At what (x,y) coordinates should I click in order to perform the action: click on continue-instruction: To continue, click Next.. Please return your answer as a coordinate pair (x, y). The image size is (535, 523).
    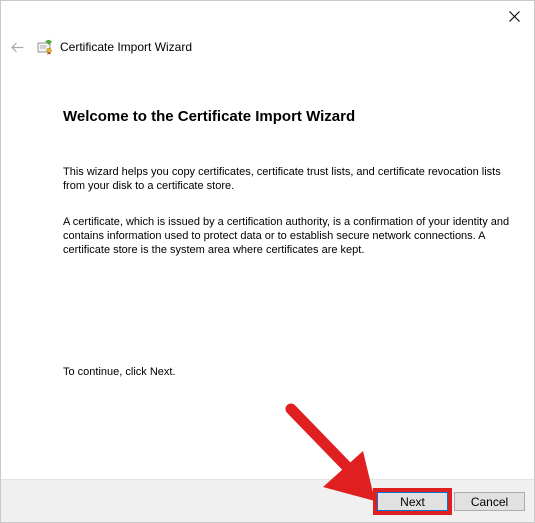
    Looking at the image, I should click on (119, 372).